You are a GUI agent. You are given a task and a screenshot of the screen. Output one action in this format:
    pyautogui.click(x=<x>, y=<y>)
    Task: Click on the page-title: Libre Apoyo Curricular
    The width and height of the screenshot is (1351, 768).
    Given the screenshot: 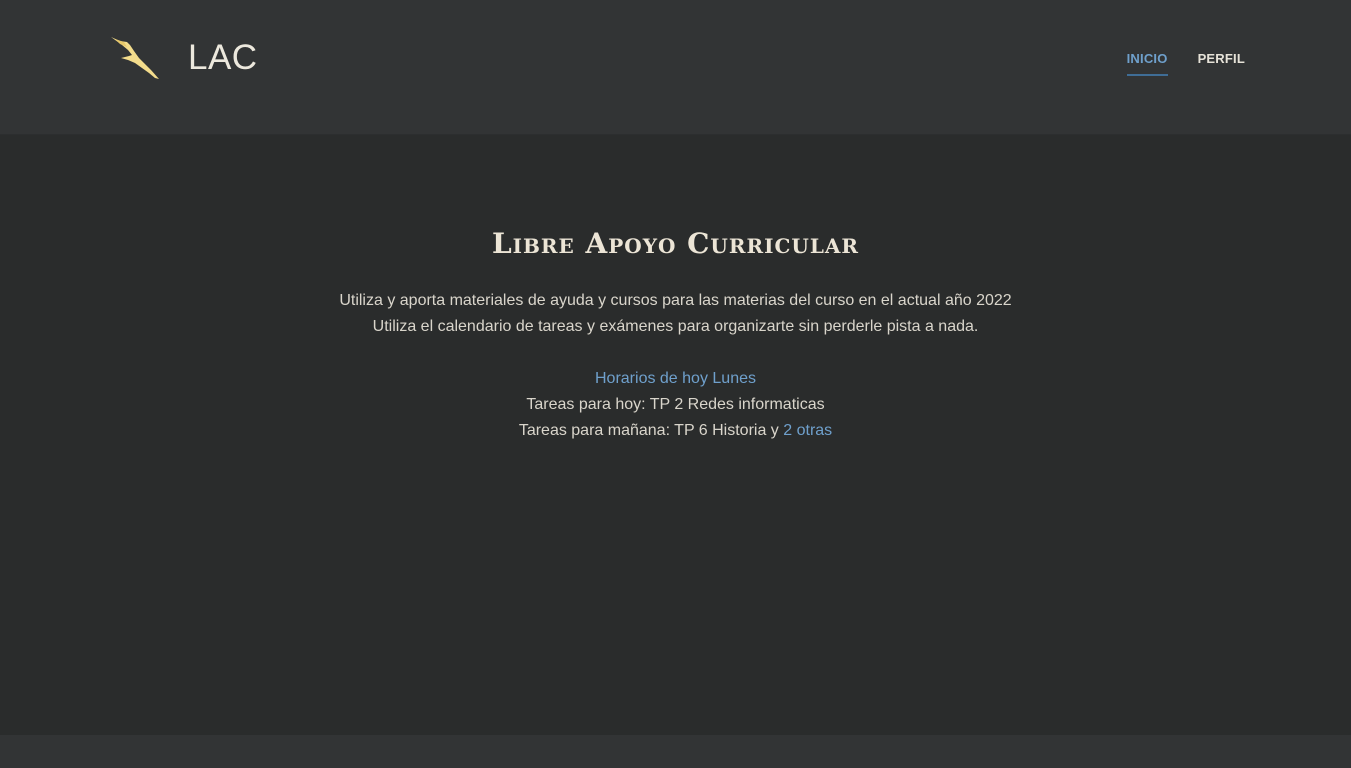 What is the action you would take?
    pyautogui.click(x=675, y=243)
    